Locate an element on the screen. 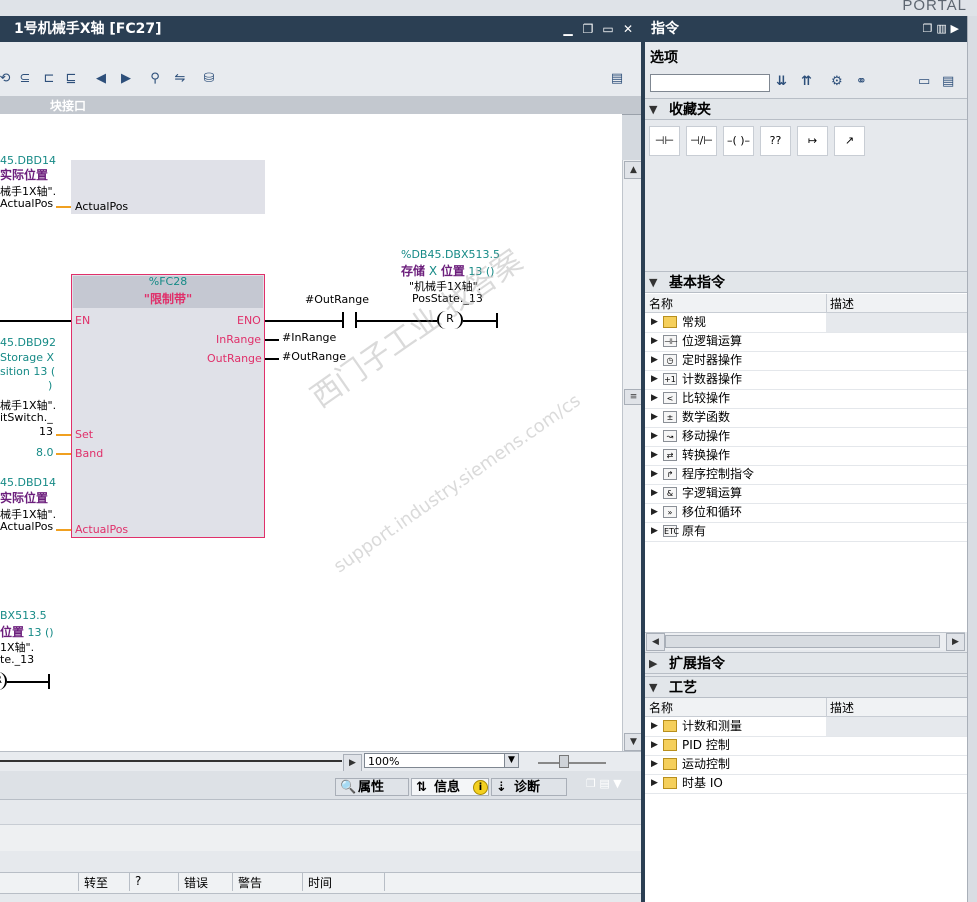 The image size is (977, 902). list-view-icon: ▤ is located at coordinates (948, 81).